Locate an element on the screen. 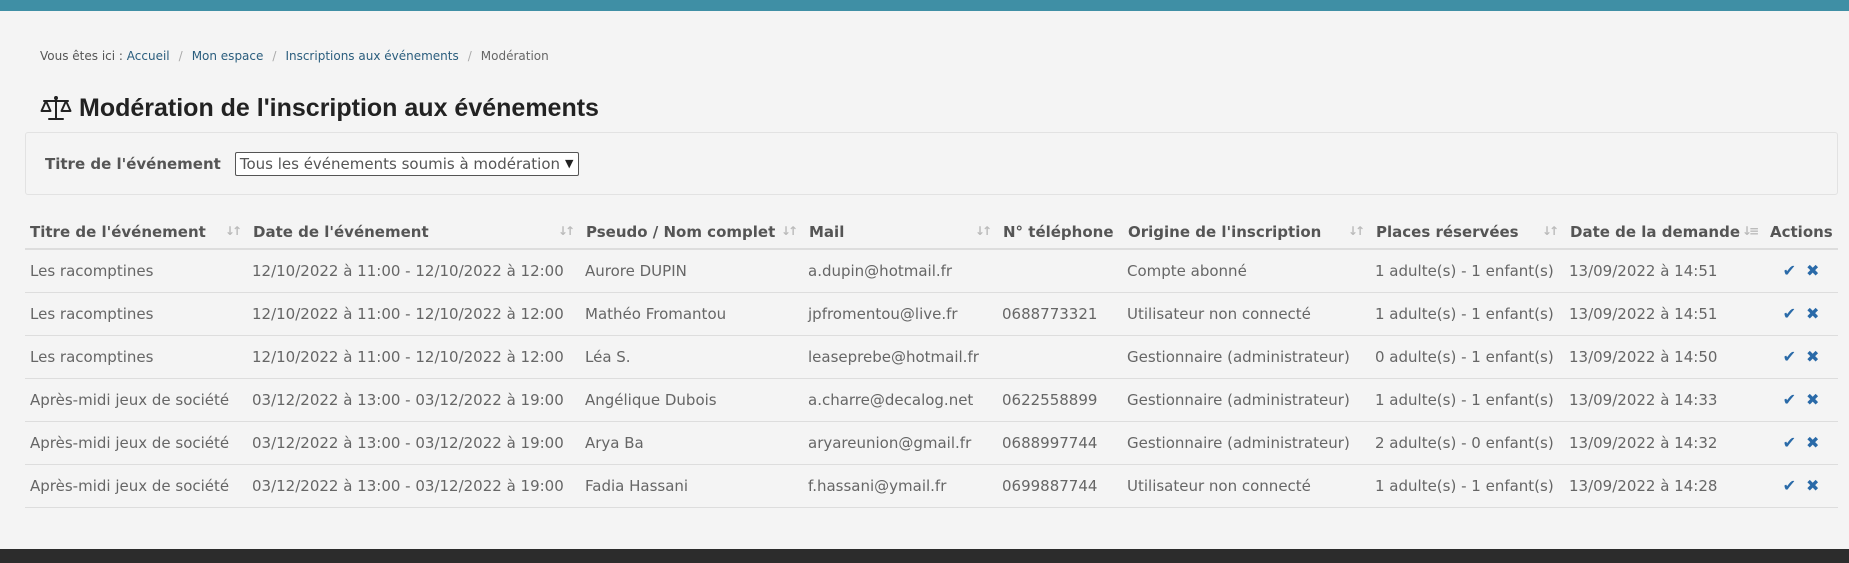  column-header-event-title: Titre de l'événement ↓↑ is located at coordinates (136, 232).